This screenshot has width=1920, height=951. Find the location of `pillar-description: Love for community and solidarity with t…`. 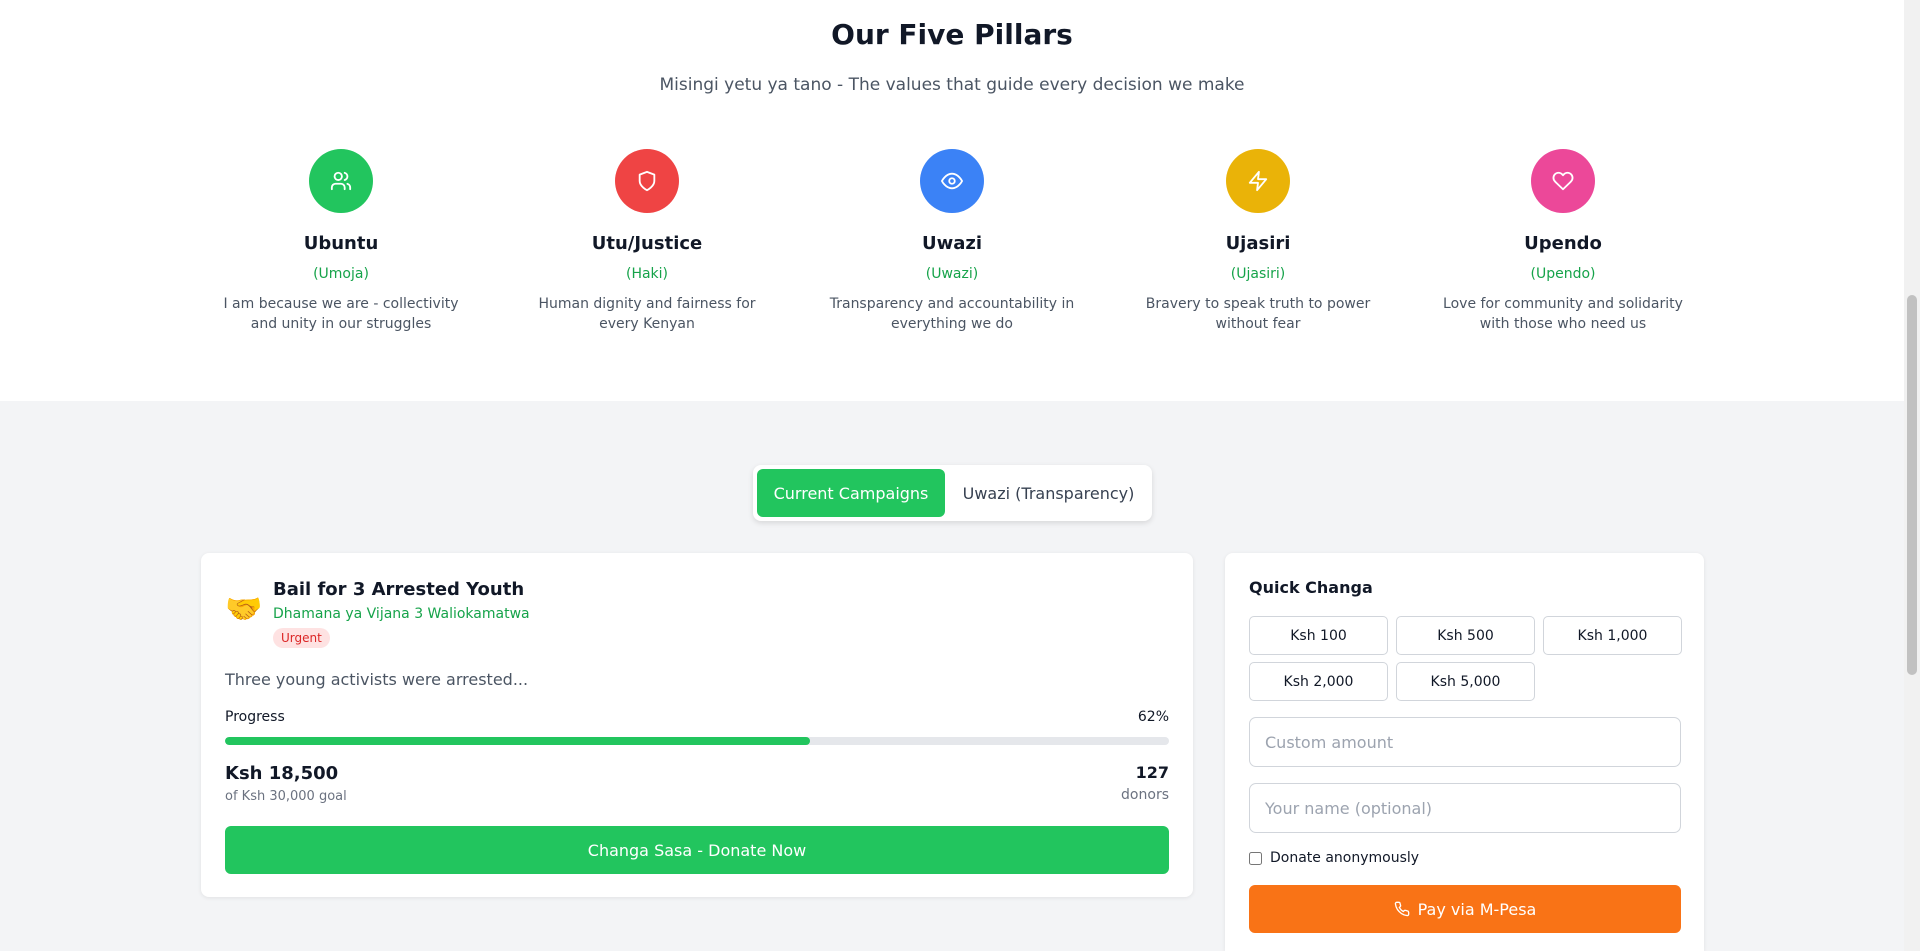

pillar-description: Love for community and solidarity with t… is located at coordinates (1563, 314).